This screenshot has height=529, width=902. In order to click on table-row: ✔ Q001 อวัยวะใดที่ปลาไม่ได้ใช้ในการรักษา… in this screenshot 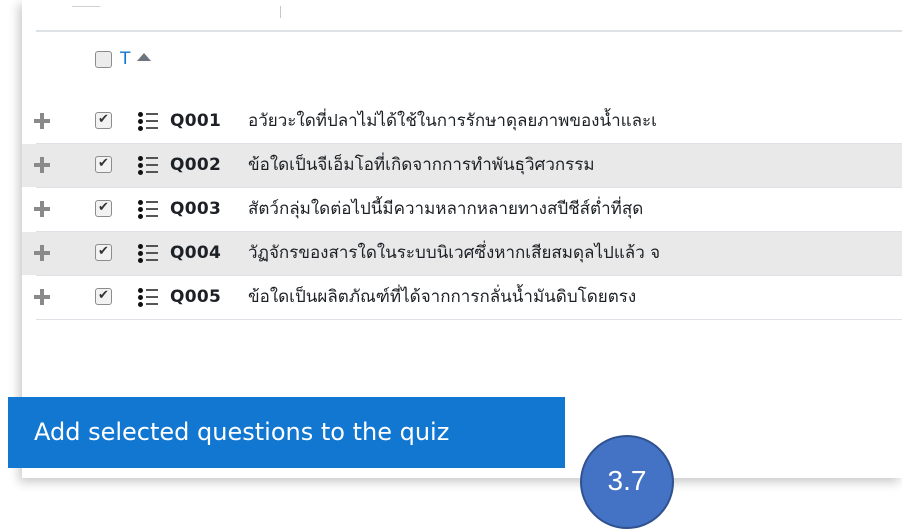, I will do `click(462, 121)`.